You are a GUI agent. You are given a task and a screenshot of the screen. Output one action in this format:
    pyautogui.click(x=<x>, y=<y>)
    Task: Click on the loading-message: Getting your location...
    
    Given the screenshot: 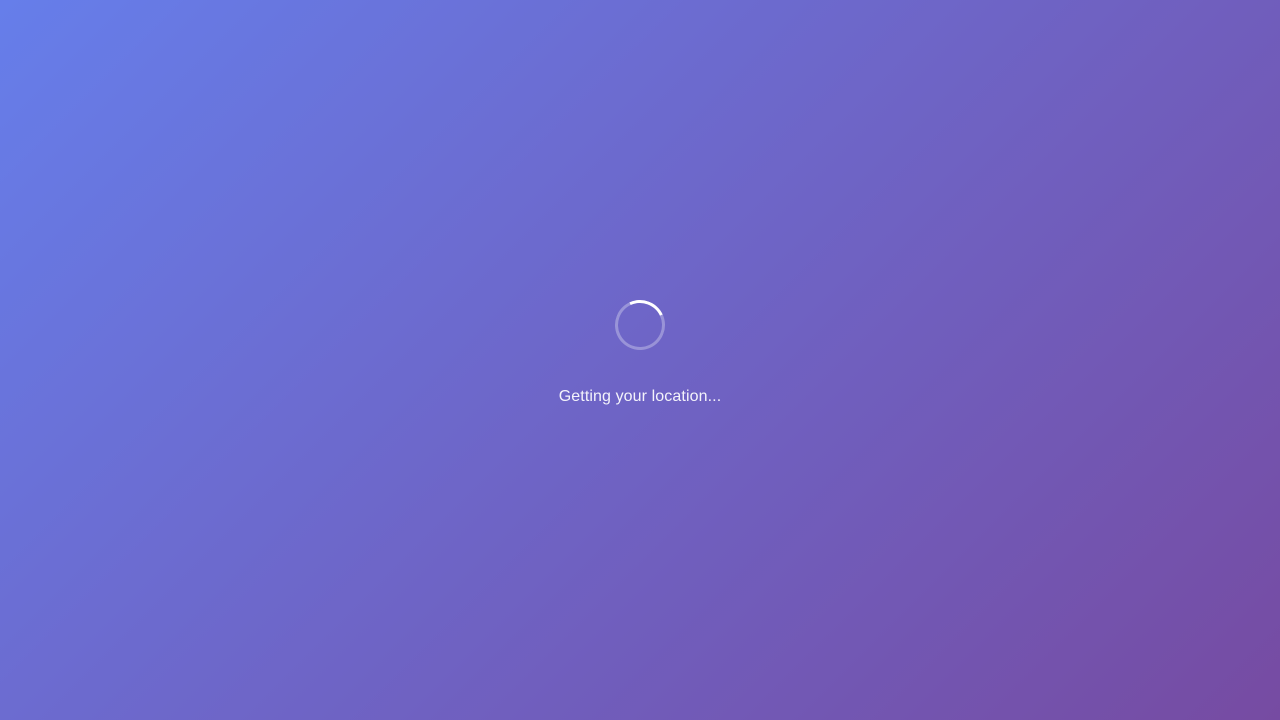 What is the action you would take?
    pyautogui.click(x=640, y=396)
    